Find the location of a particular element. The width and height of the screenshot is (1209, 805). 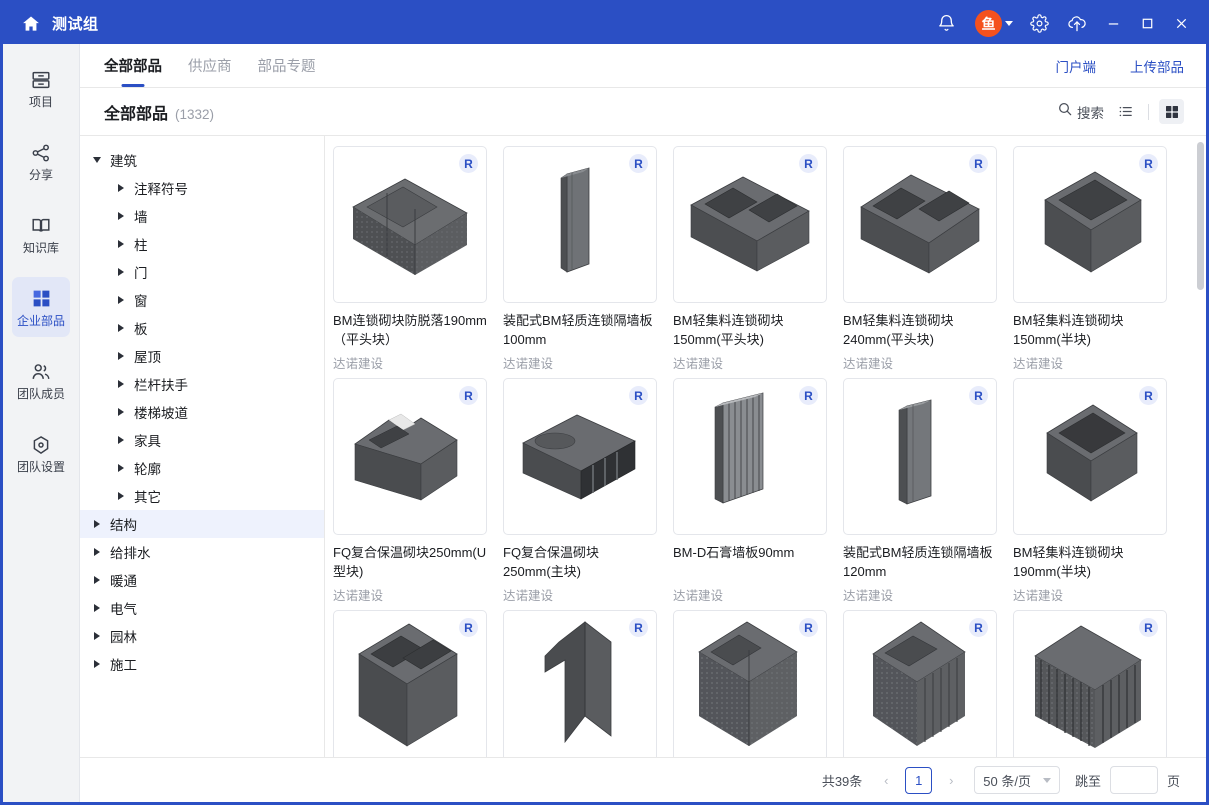

part-card: R 装配式BM轻质连锁隔墙板100mm 达诺建设 is located at coordinates (580, 259).